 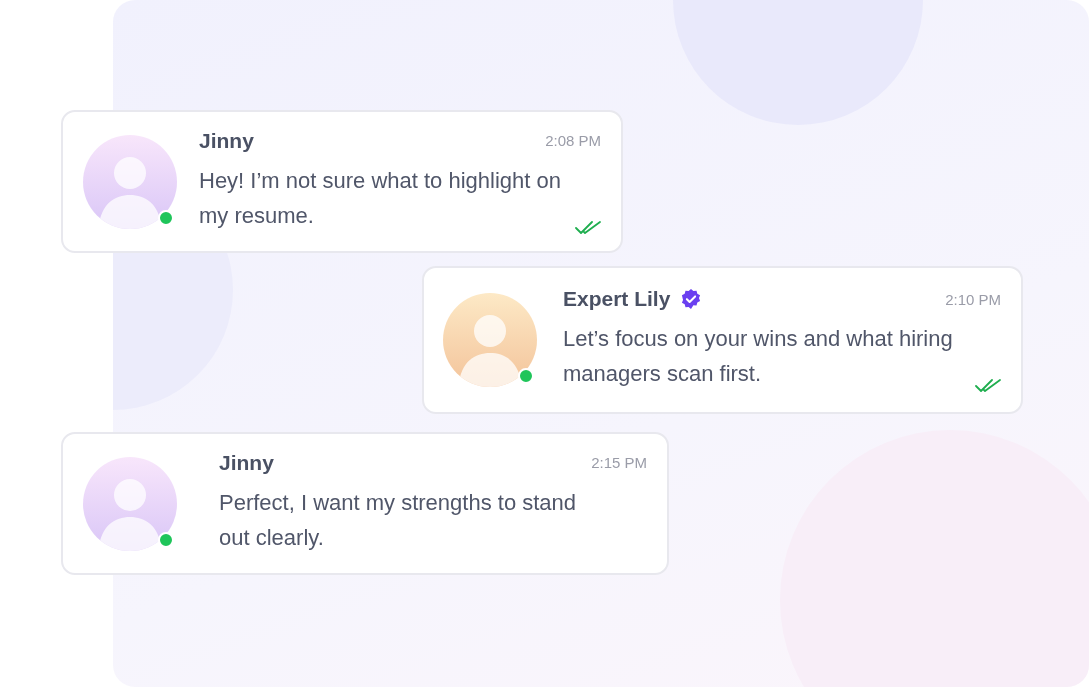 What do you see at coordinates (573, 140) in the screenshot?
I see `message-time: 2:08 PM` at bounding box center [573, 140].